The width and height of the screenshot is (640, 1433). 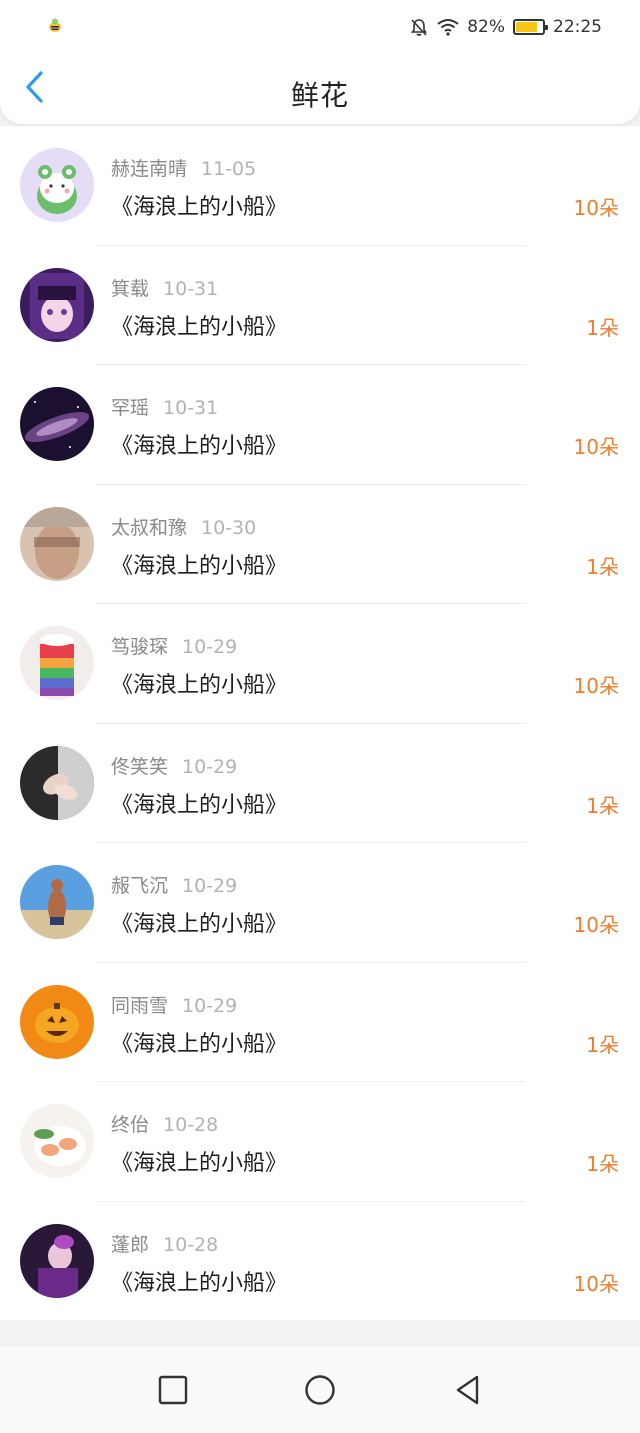 What do you see at coordinates (320, 27) in the screenshot?
I see `status-bar: 82% 22:25` at bounding box center [320, 27].